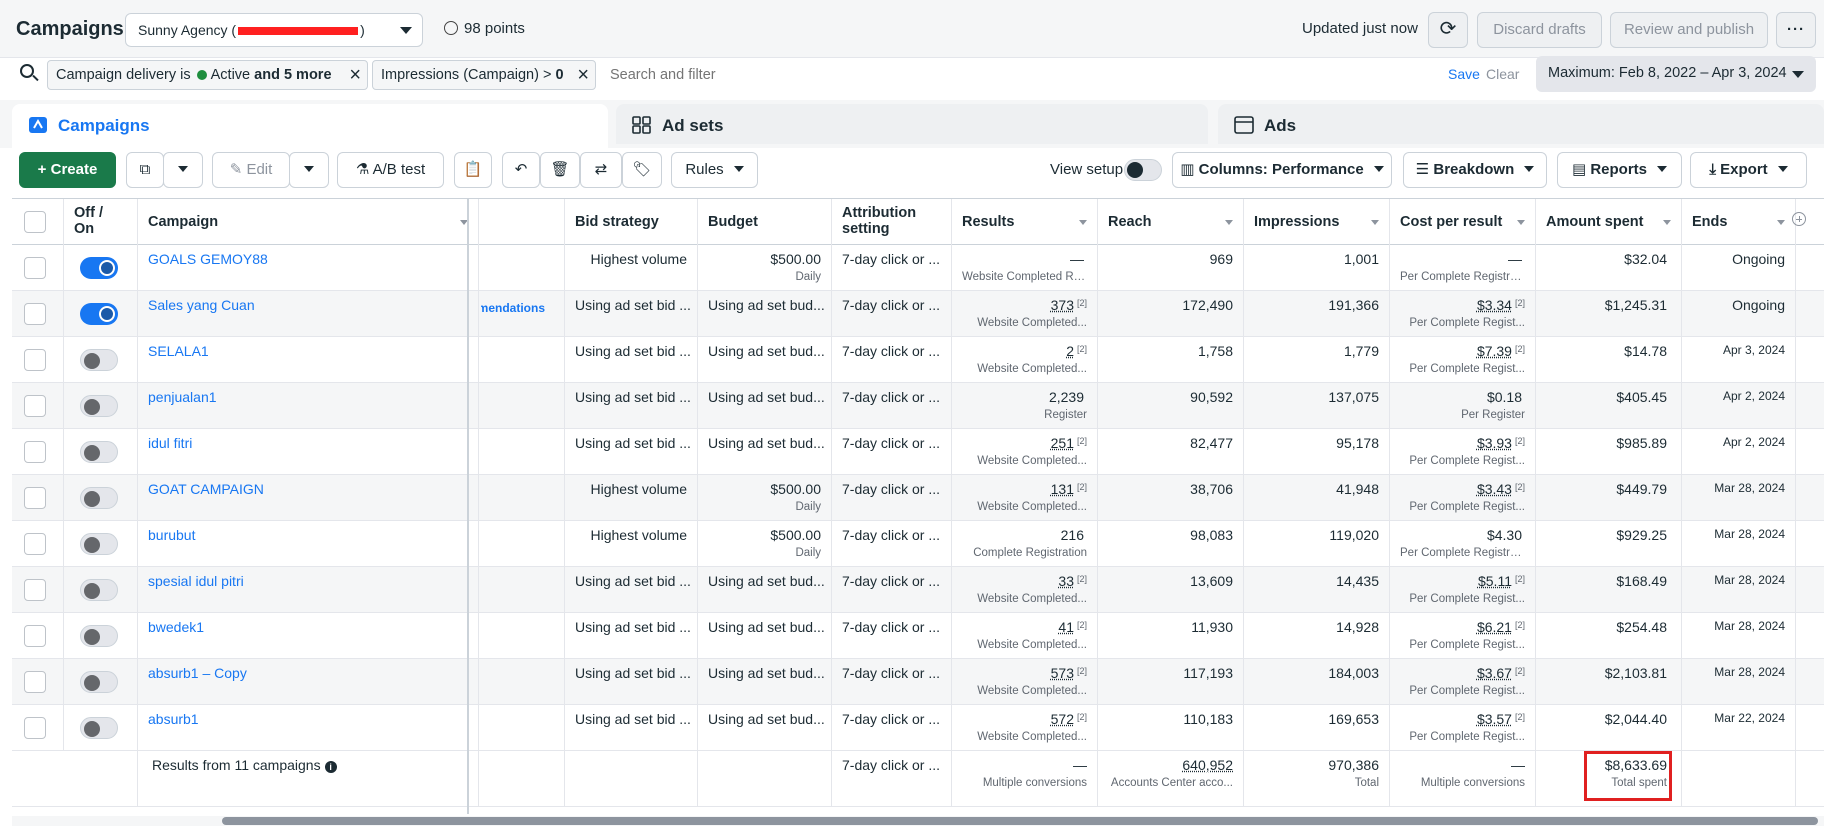 This screenshot has height=831, width=1824. What do you see at coordinates (1464, 74) in the screenshot?
I see `save-filter-link: Save` at bounding box center [1464, 74].